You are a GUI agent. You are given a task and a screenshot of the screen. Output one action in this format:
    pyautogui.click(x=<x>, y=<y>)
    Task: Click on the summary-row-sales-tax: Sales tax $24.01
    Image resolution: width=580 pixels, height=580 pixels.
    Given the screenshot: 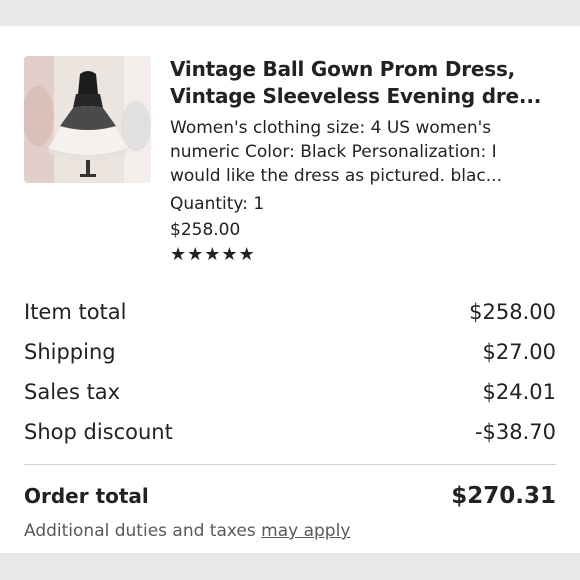 What is the action you would take?
    pyautogui.click(x=290, y=392)
    